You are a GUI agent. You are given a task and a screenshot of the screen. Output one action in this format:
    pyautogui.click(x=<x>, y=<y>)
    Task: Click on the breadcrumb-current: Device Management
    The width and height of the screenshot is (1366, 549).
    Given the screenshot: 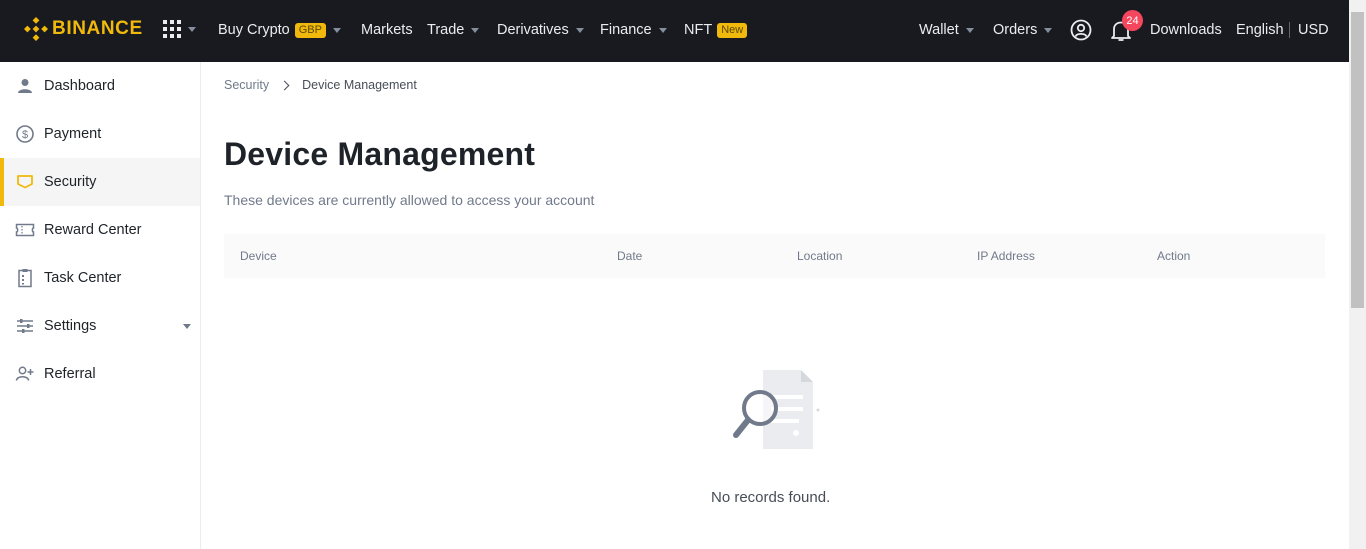 What is the action you would take?
    pyautogui.click(x=359, y=85)
    